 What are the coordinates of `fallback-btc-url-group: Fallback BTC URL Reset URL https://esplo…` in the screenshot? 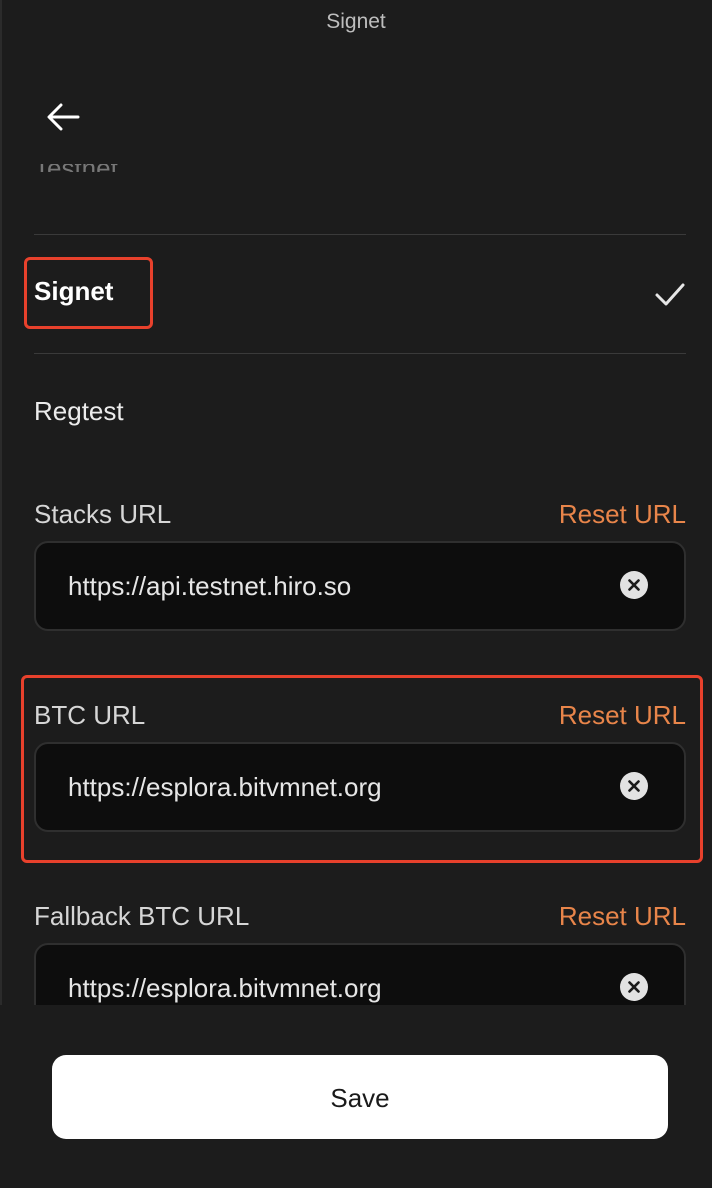 It's located at (360, 953).